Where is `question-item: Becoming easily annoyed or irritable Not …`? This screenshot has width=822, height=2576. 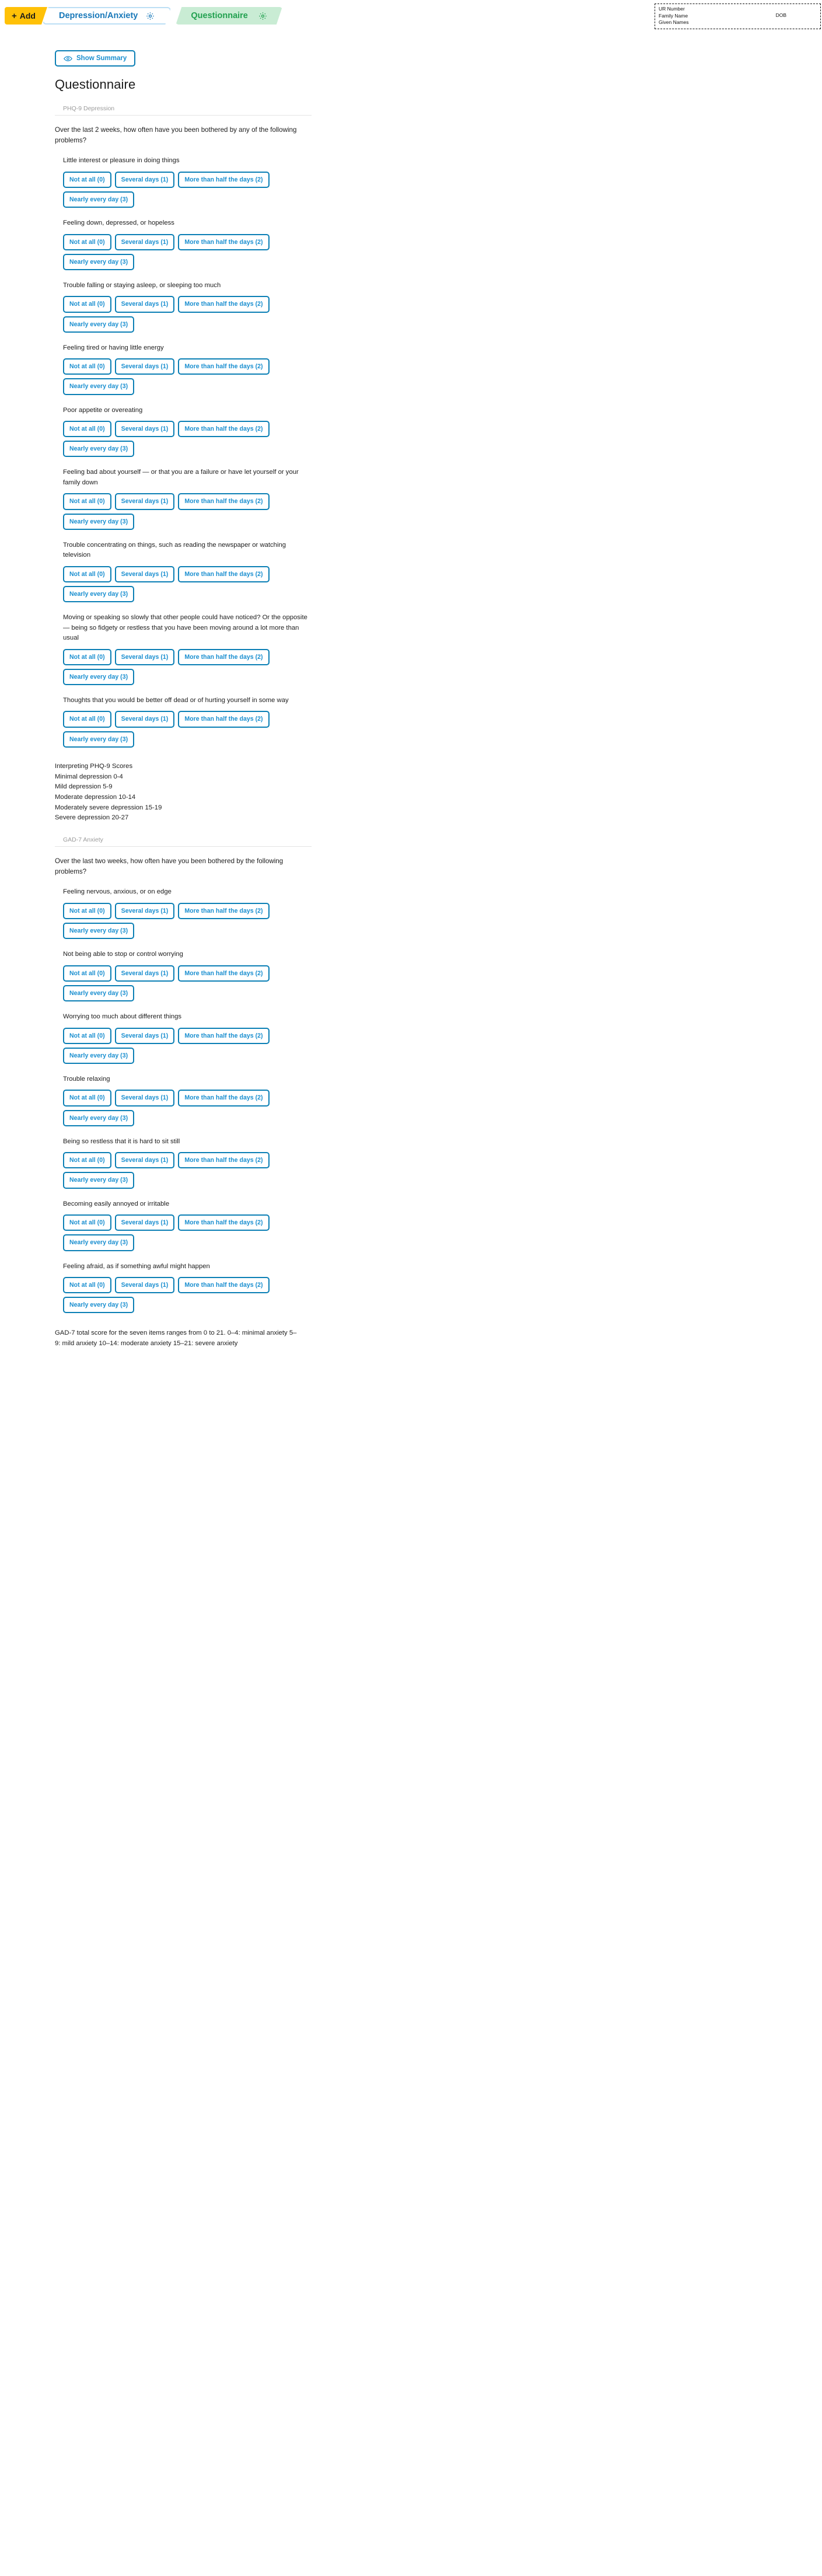
question-item: Becoming easily annoyed or irritable Not … is located at coordinates (183, 1225).